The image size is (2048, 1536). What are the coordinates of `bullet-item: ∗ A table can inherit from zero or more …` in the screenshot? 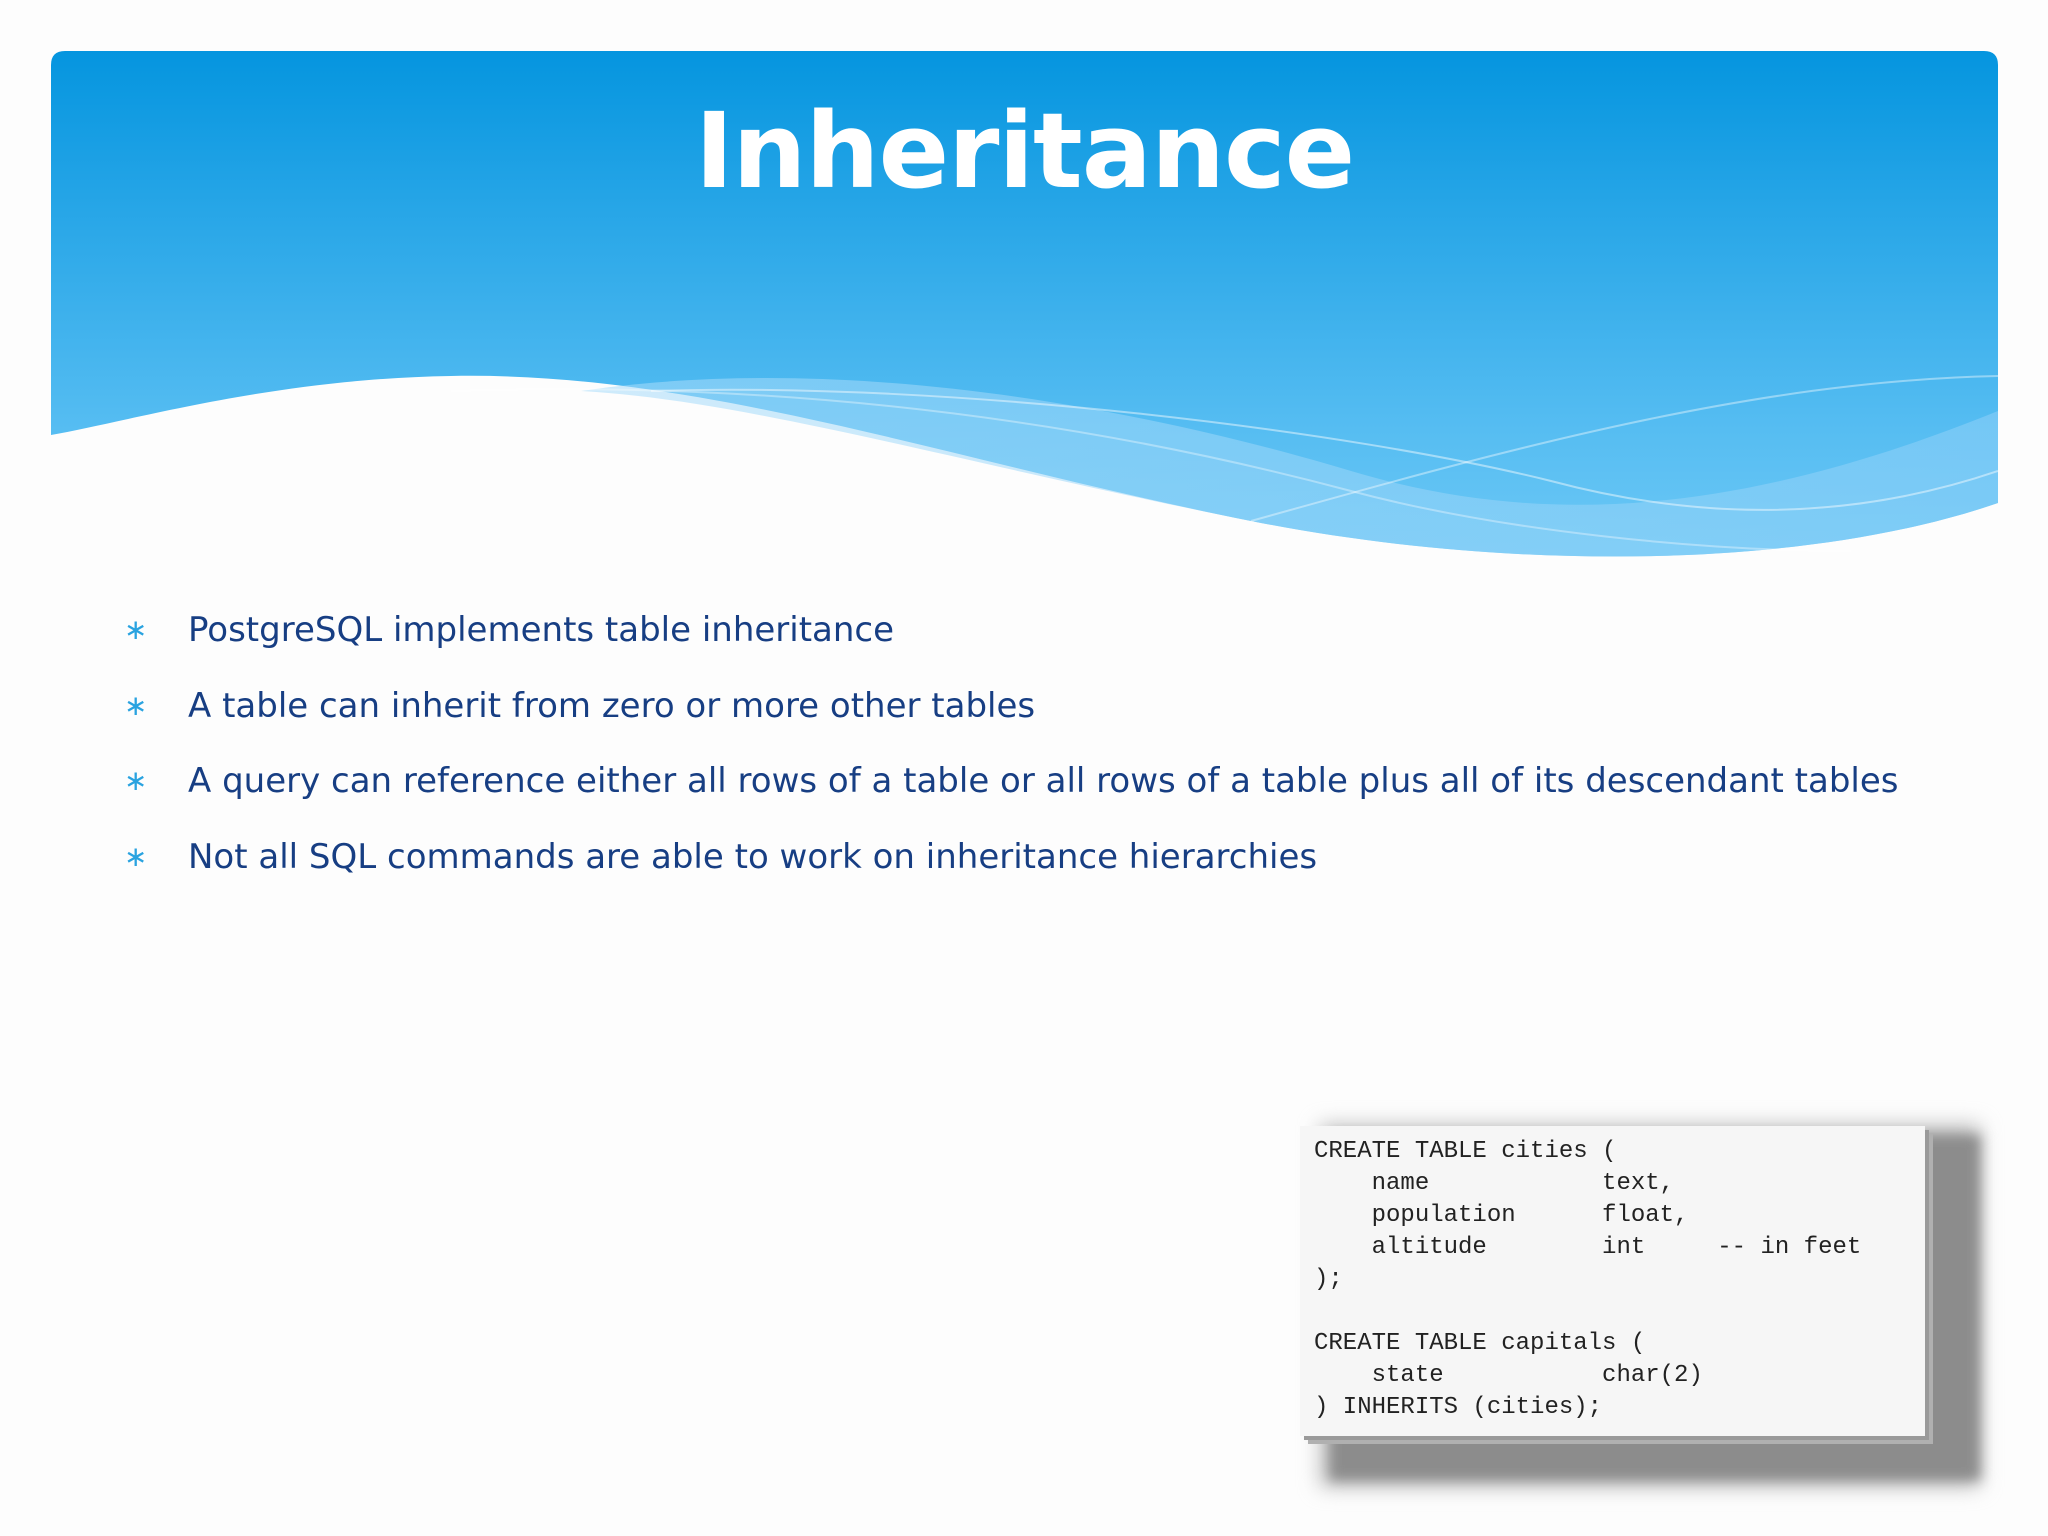 It's located at (1030, 714).